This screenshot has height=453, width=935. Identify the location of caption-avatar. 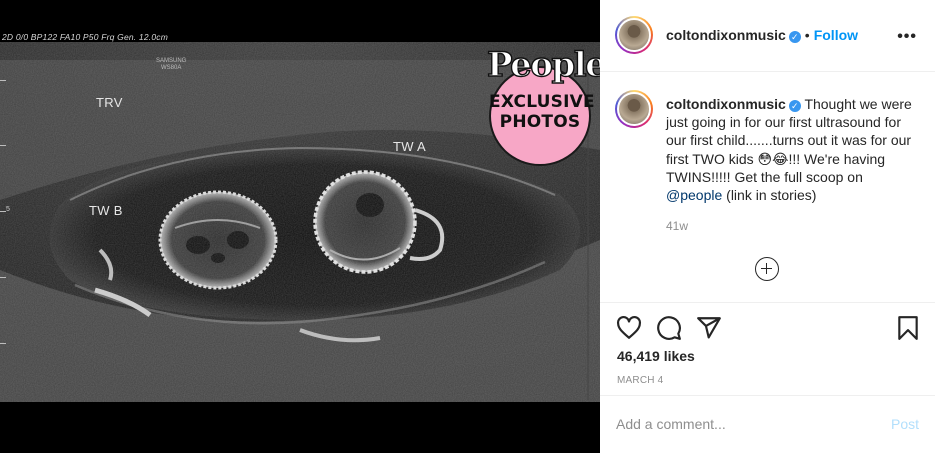
(634, 109).